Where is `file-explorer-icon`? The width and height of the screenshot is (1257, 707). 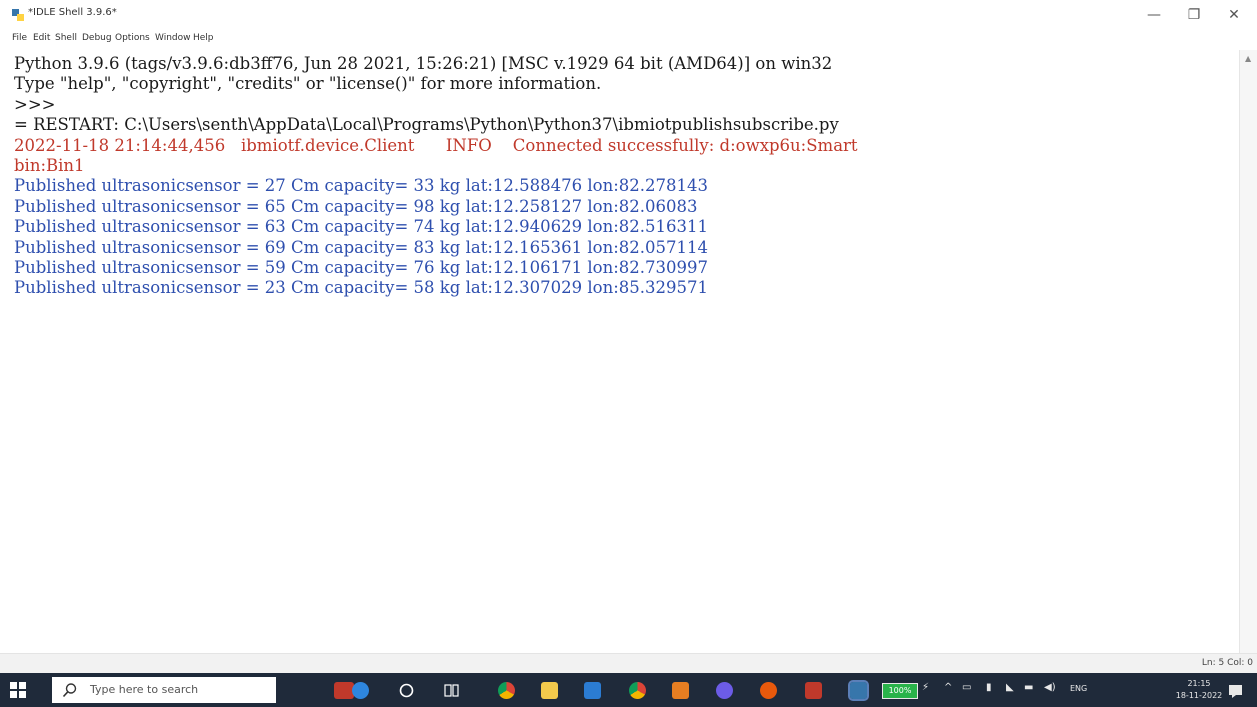 file-explorer-icon is located at coordinates (549, 690).